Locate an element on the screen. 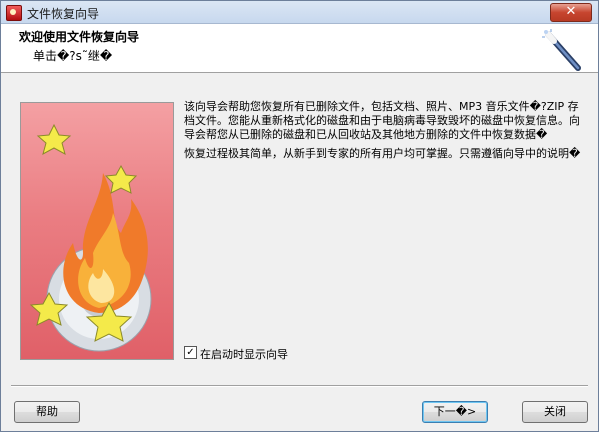  fire-disc-stars-icon is located at coordinates (90, 237).